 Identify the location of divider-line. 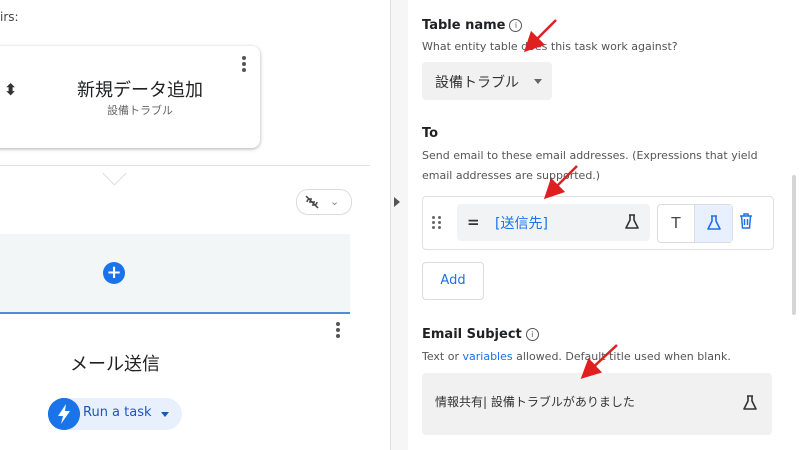
(185, 165).